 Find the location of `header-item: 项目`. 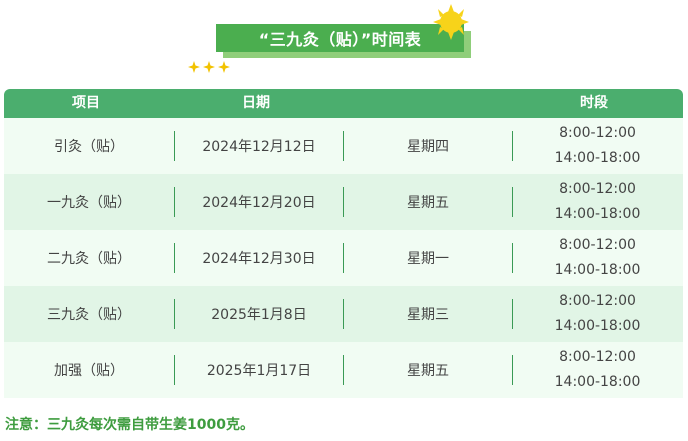

header-item: 项目 is located at coordinates (86, 103).